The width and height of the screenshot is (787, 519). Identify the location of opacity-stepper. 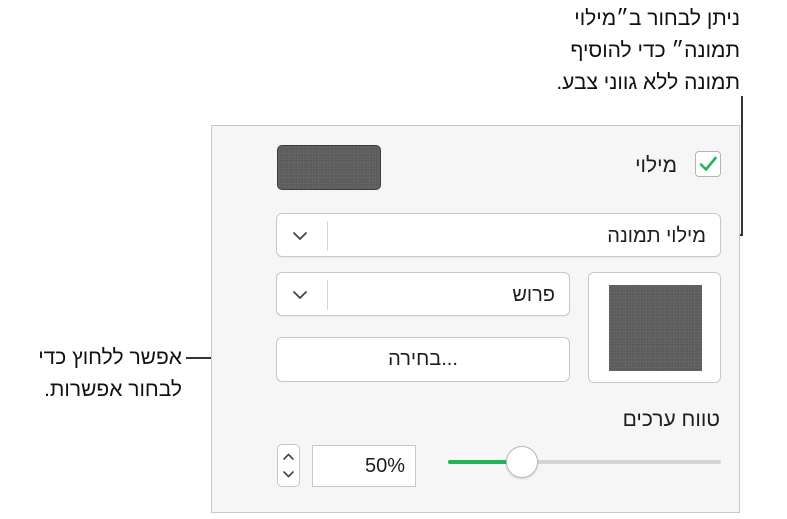
(288, 465).